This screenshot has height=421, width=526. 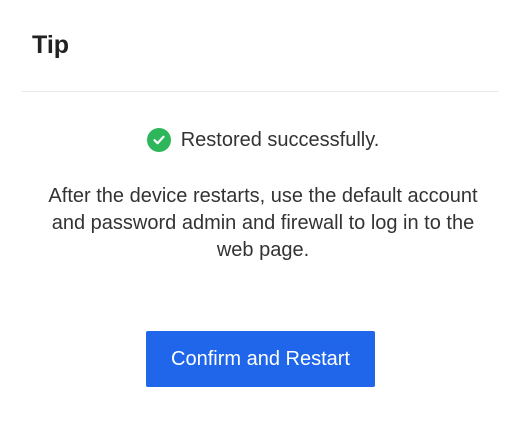 I want to click on title-divider, so click(x=260, y=91).